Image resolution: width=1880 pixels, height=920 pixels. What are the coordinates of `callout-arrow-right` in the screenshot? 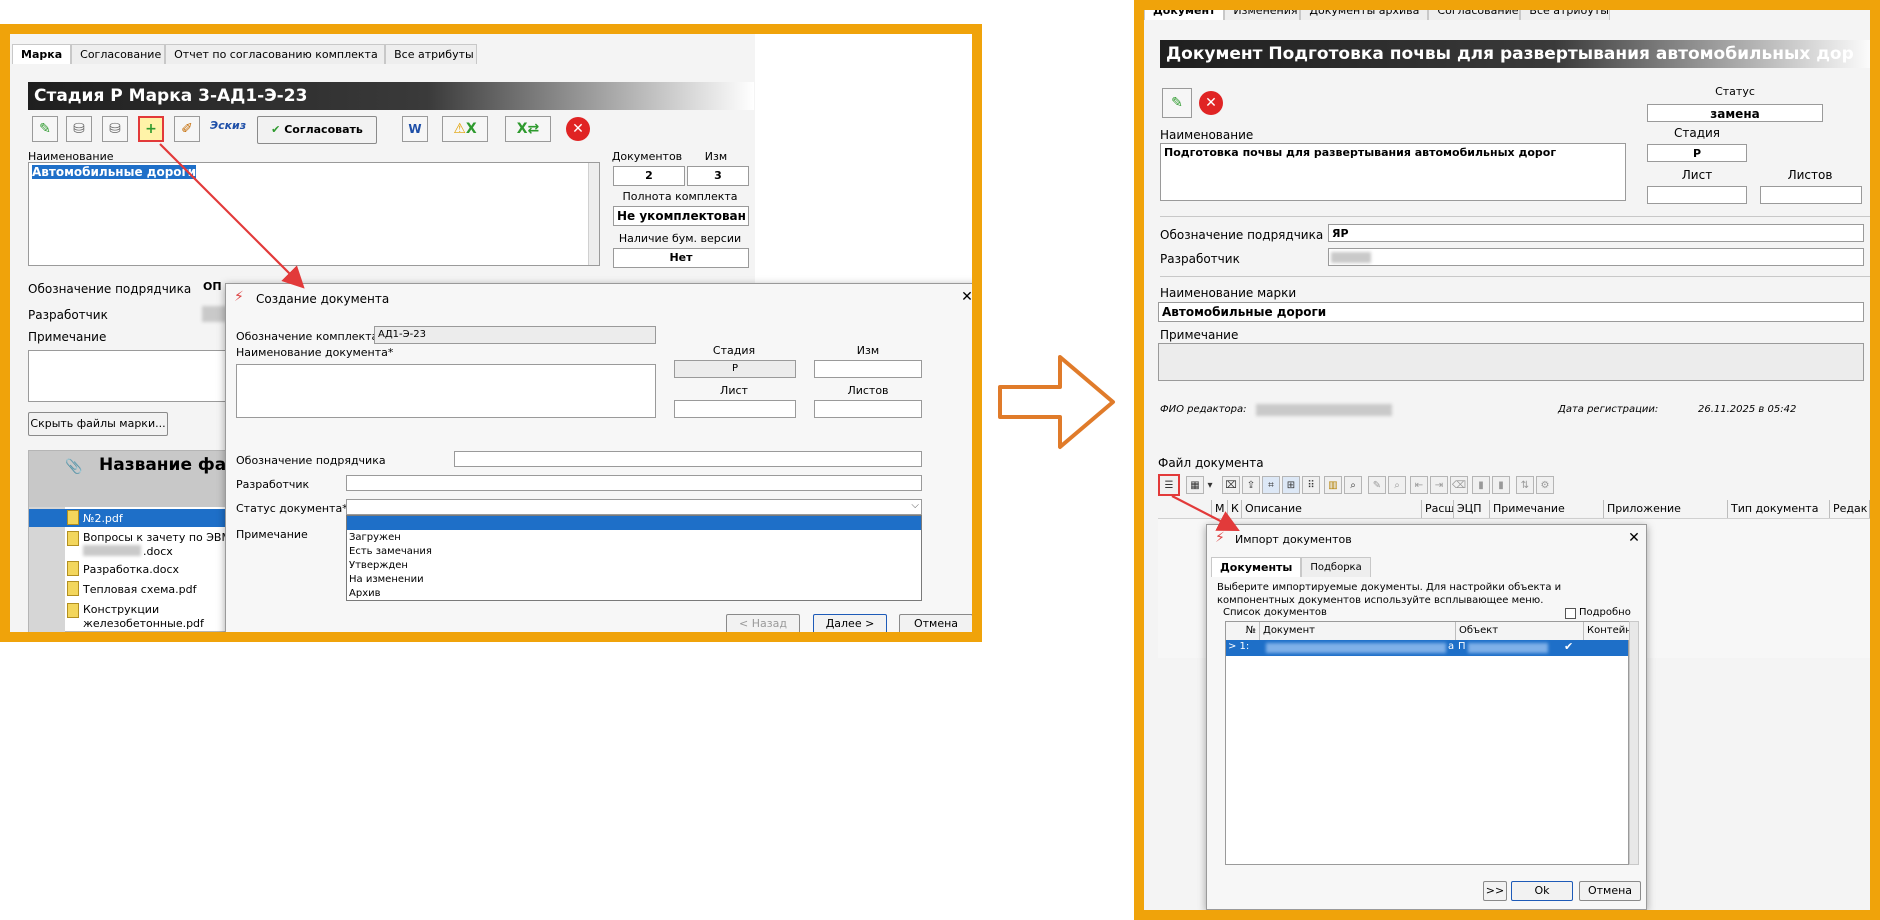 It's located at (1205, 513).